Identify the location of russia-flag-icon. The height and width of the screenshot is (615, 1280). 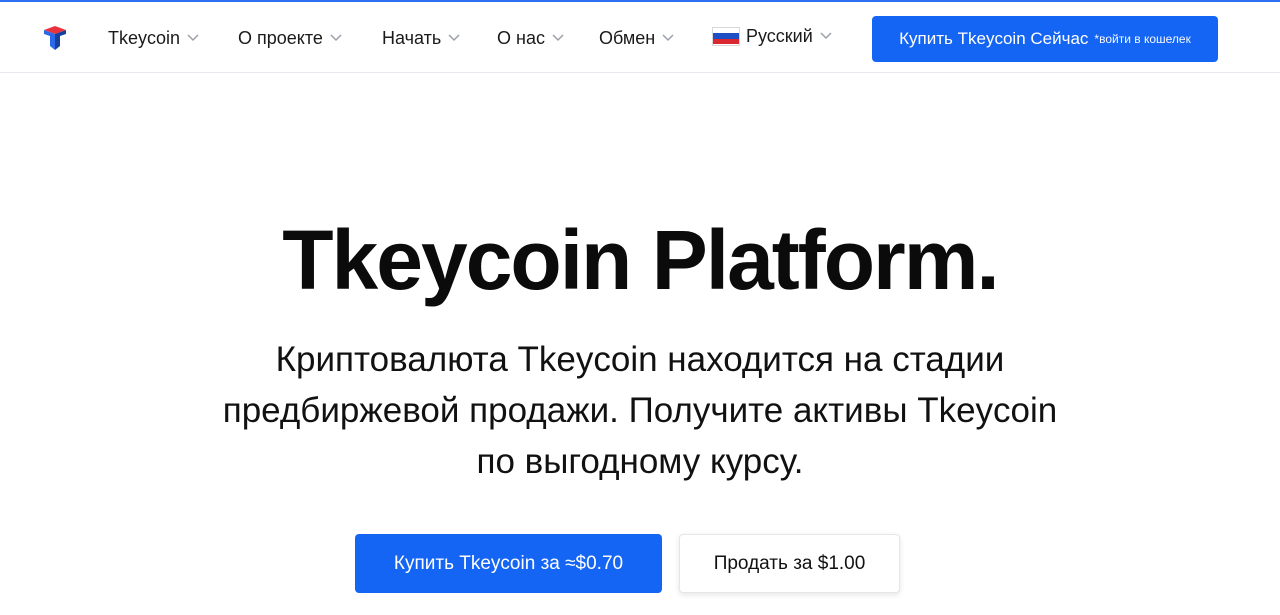
(726, 36).